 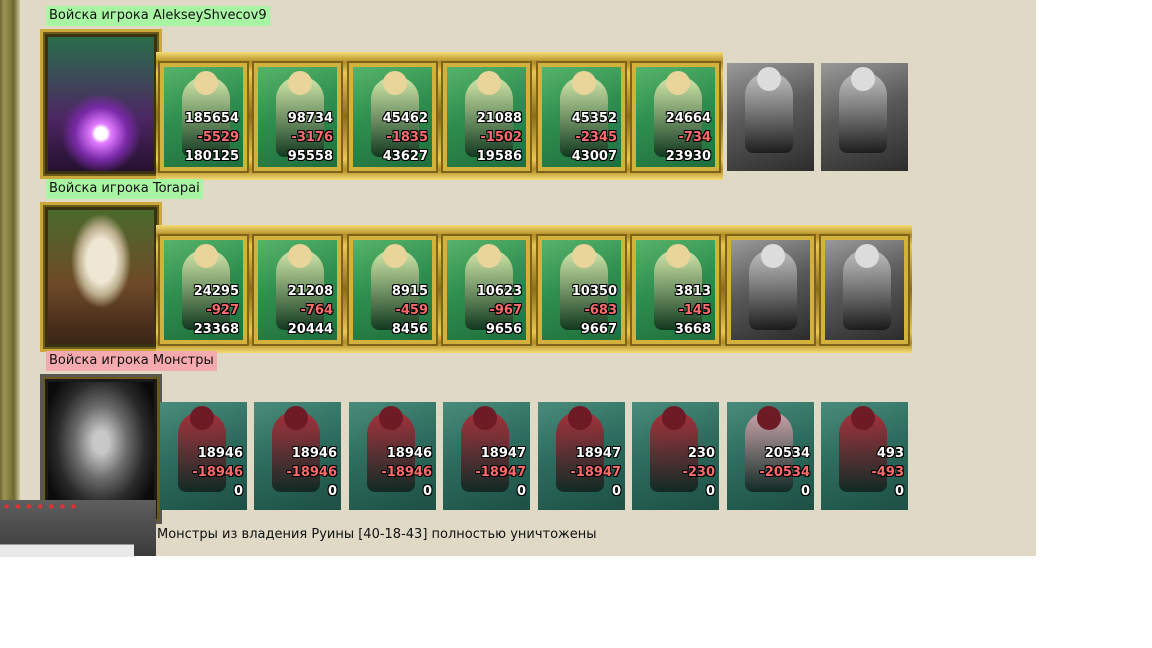 I want to click on unit-card: 10350 -683 9667, so click(x=581, y=290).